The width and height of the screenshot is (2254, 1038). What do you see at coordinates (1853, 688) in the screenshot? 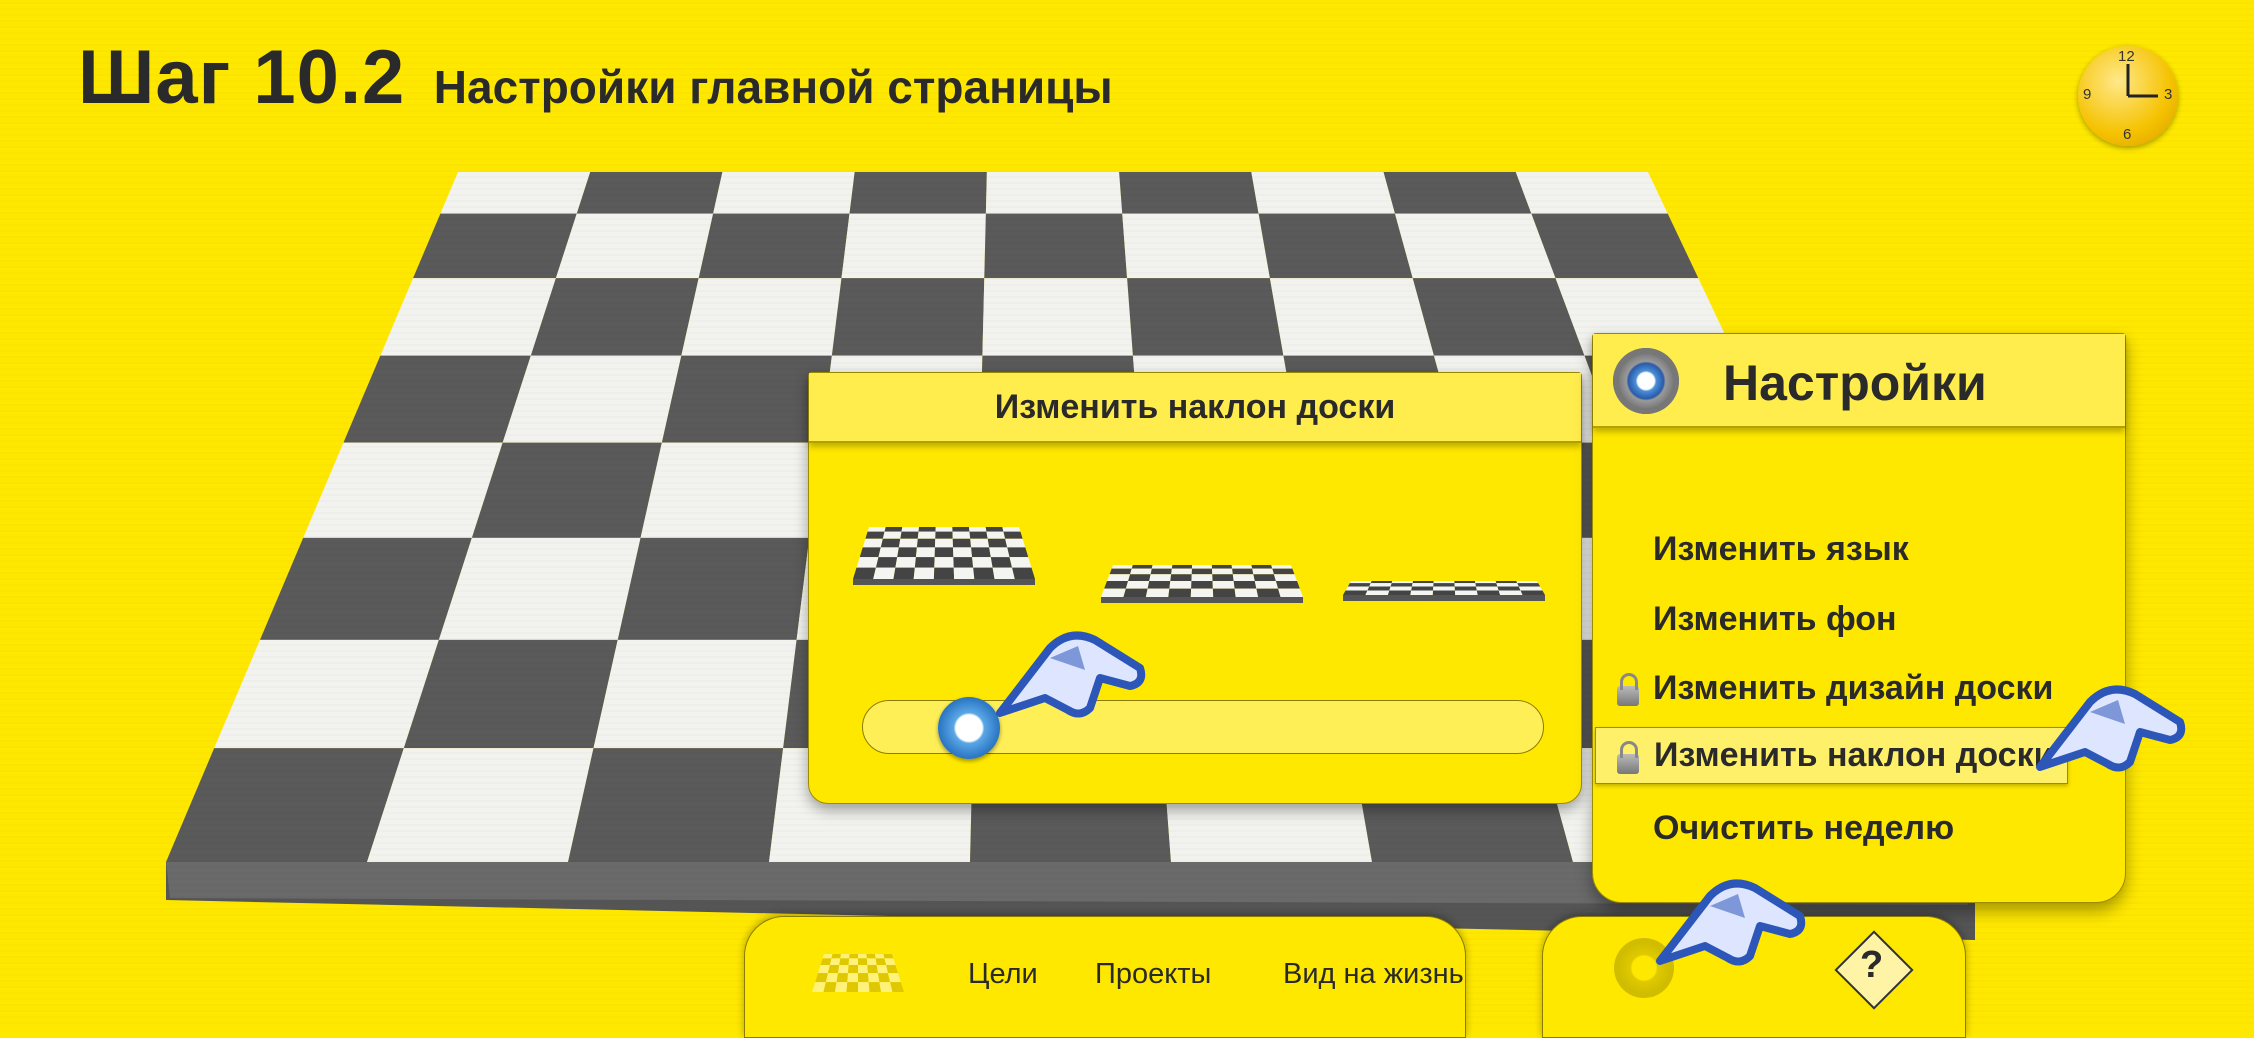
I see `menu-item-change-board-design: Изменить дизайн доски` at bounding box center [1853, 688].